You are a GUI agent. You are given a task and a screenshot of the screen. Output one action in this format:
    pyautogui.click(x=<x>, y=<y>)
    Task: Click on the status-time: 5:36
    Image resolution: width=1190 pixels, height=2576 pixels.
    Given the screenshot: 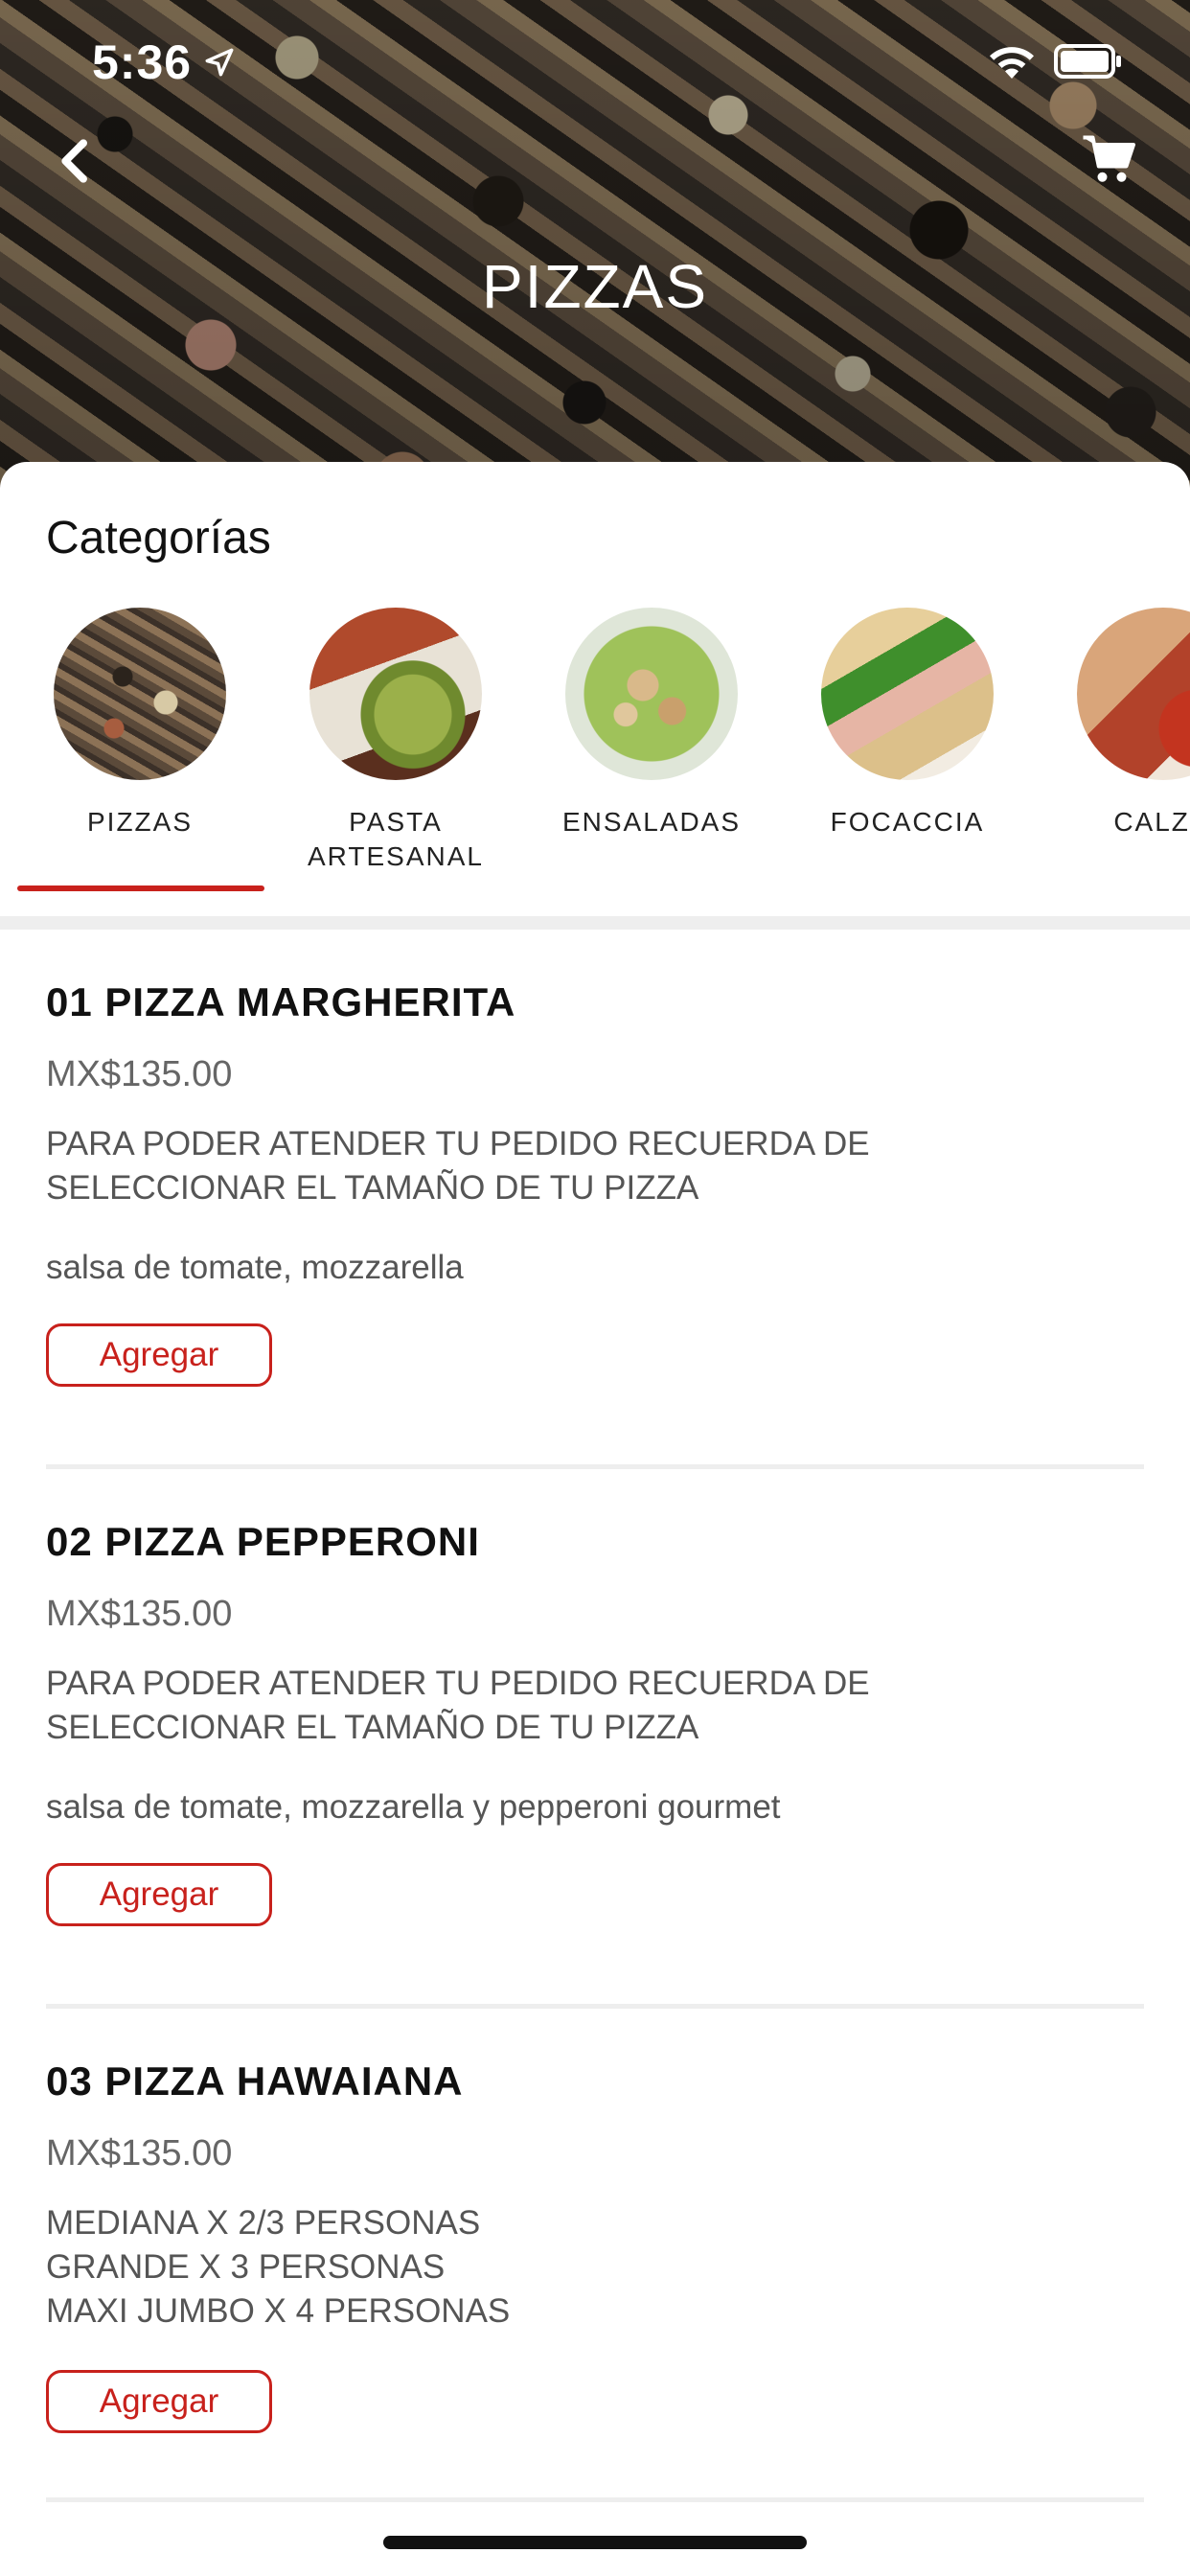 What is the action you would take?
    pyautogui.click(x=143, y=62)
    